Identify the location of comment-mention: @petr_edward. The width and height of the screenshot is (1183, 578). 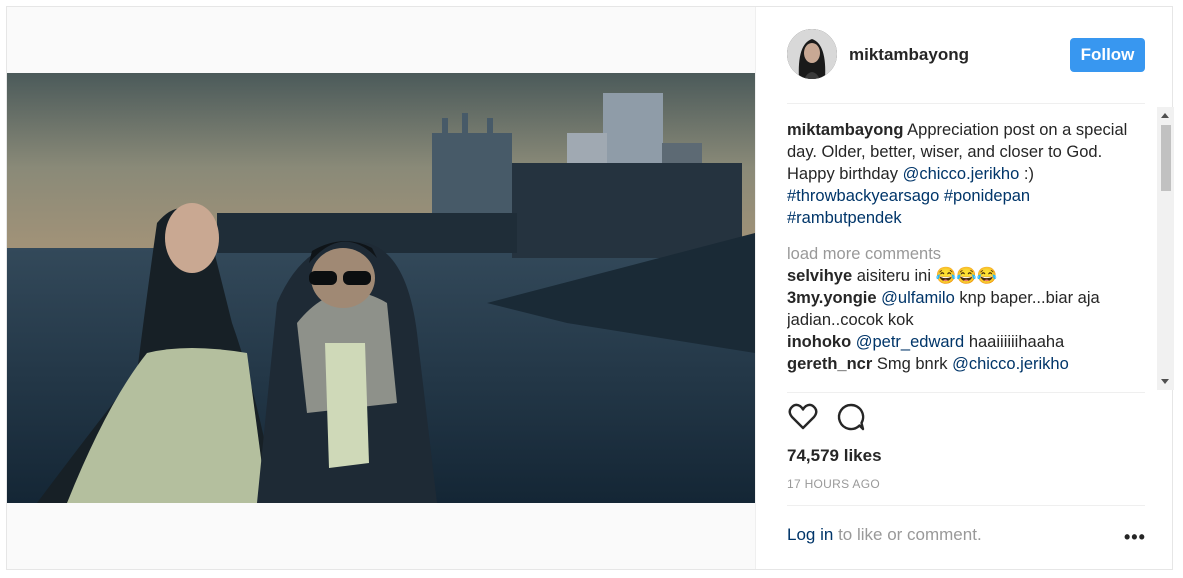
(910, 342).